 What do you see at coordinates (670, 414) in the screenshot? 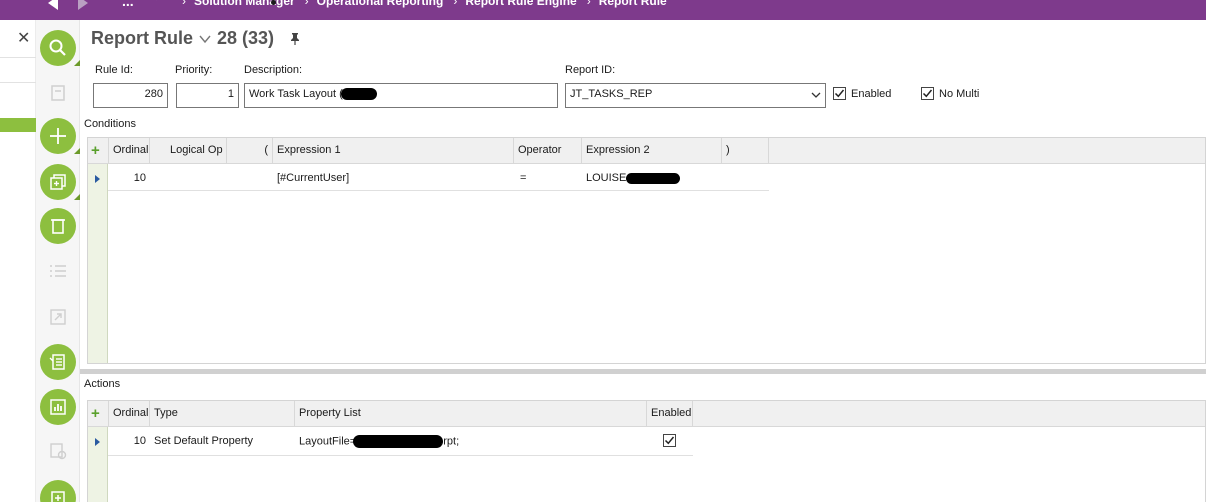
I see `column-header-enabled: Enabled` at bounding box center [670, 414].